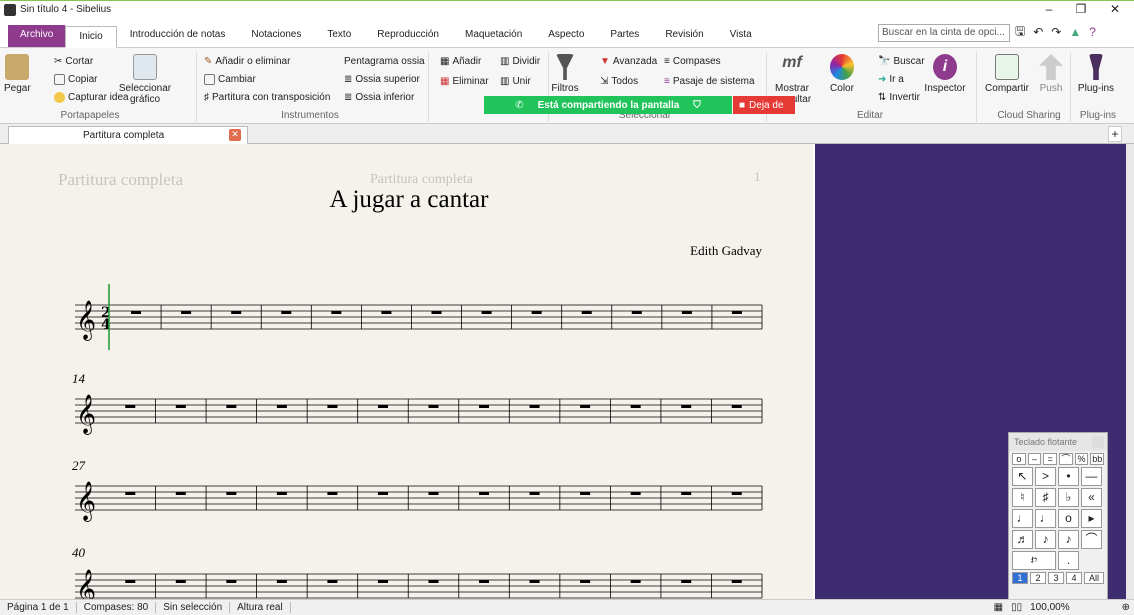 The height and width of the screenshot is (615, 1134). Describe the element at coordinates (1115, 134) in the screenshot. I see `add-tab-button: +` at that location.